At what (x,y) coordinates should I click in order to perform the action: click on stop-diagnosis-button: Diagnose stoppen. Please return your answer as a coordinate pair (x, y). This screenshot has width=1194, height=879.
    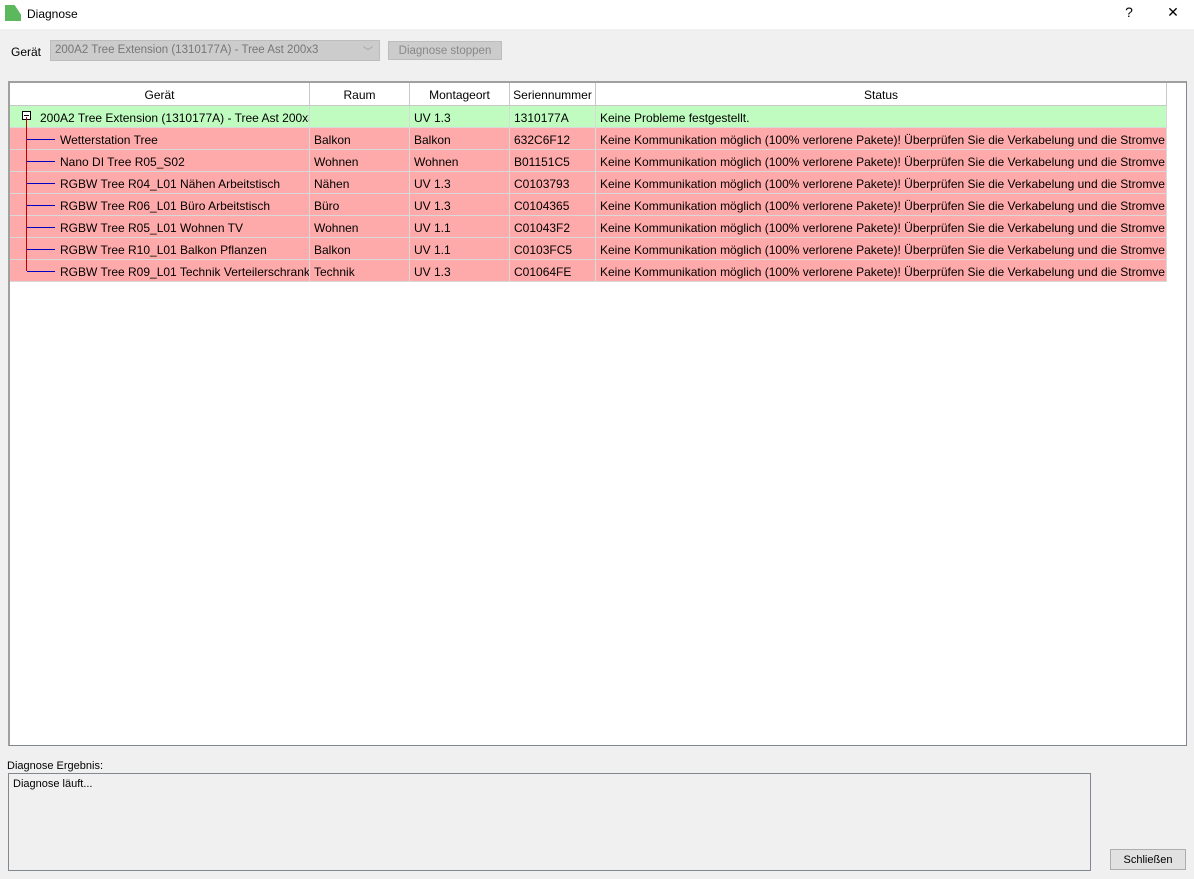
    Looking at the image, I should click on (445, 50).